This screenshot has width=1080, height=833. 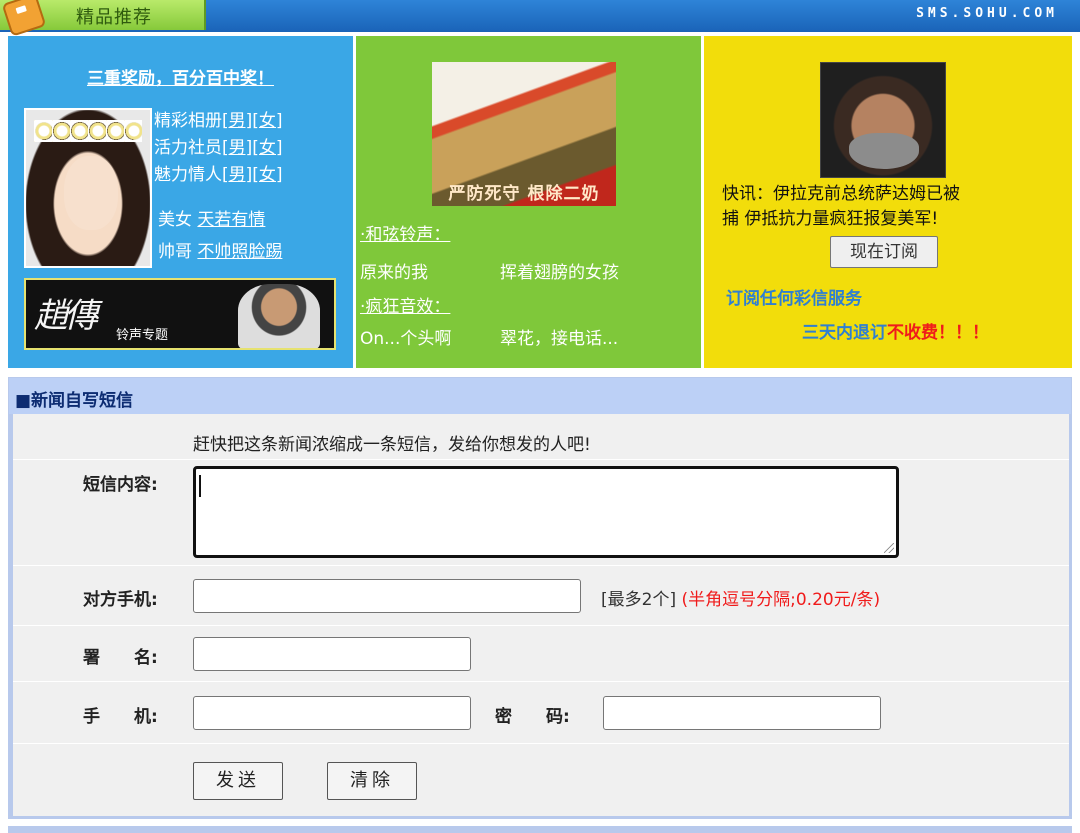 I want to click on banner-calligraphy-text: 趙傳, so click(x=66, y=316).